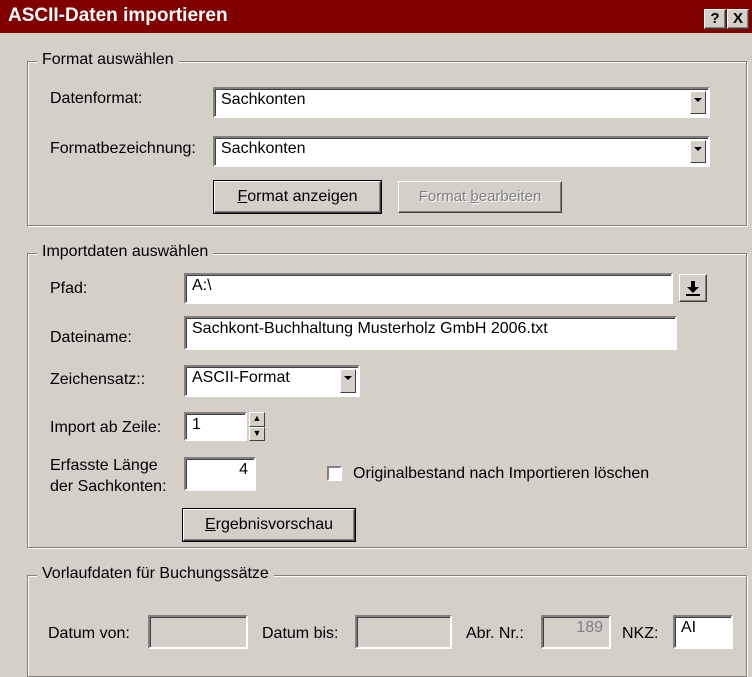 The width and height of the screenshot is (752, 677). I want to click on format-bearbeiten-button: Format bearbeiten, so click(480, 197).